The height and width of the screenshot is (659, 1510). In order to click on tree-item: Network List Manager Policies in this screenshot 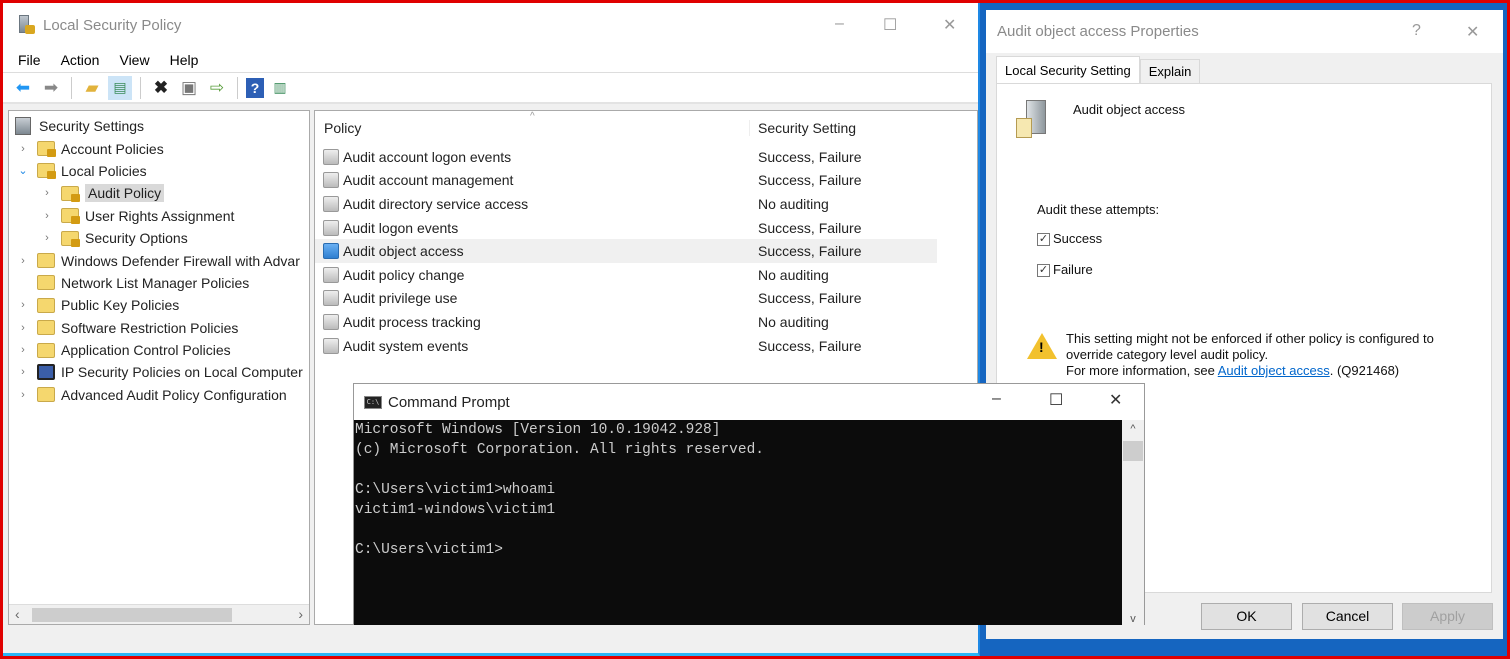, I will do `click(159, 283)`.